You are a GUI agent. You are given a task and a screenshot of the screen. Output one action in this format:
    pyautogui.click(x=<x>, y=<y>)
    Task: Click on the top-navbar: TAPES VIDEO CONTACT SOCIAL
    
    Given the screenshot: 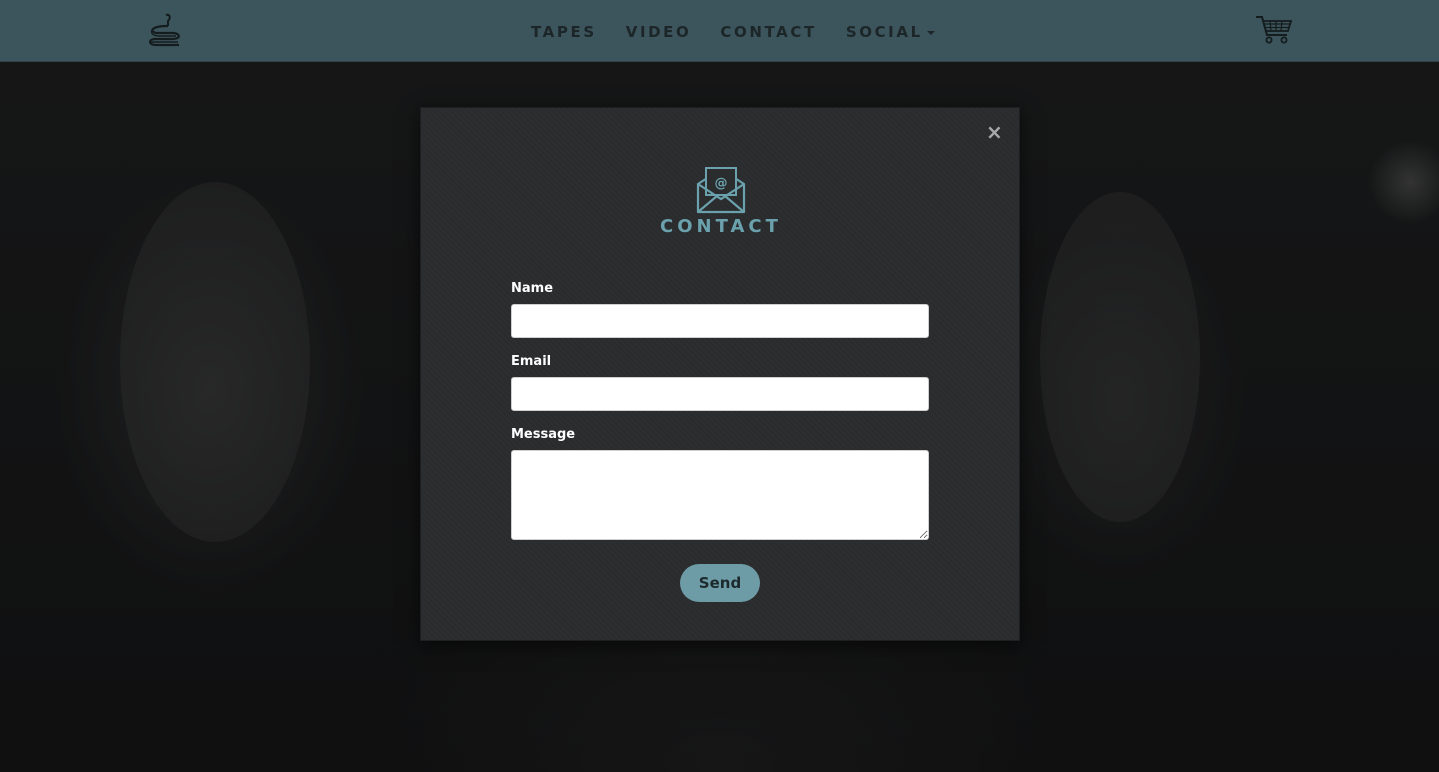 What is the action you would take?
    pyautogui.click(x=719, y=31)
    